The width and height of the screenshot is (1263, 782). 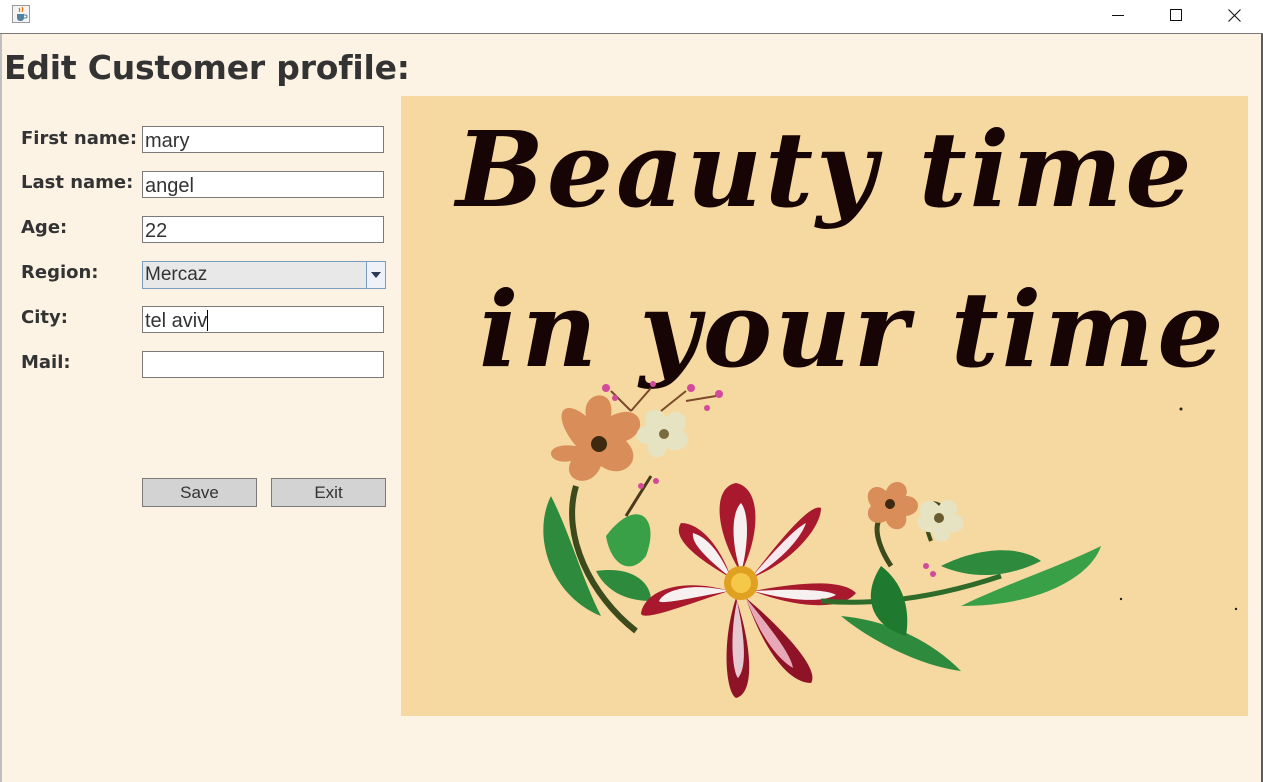 What do you see at coordinates (263, 139) in the screenshot?
I see `first-name-field: mary` at bounding box center [263, 139].